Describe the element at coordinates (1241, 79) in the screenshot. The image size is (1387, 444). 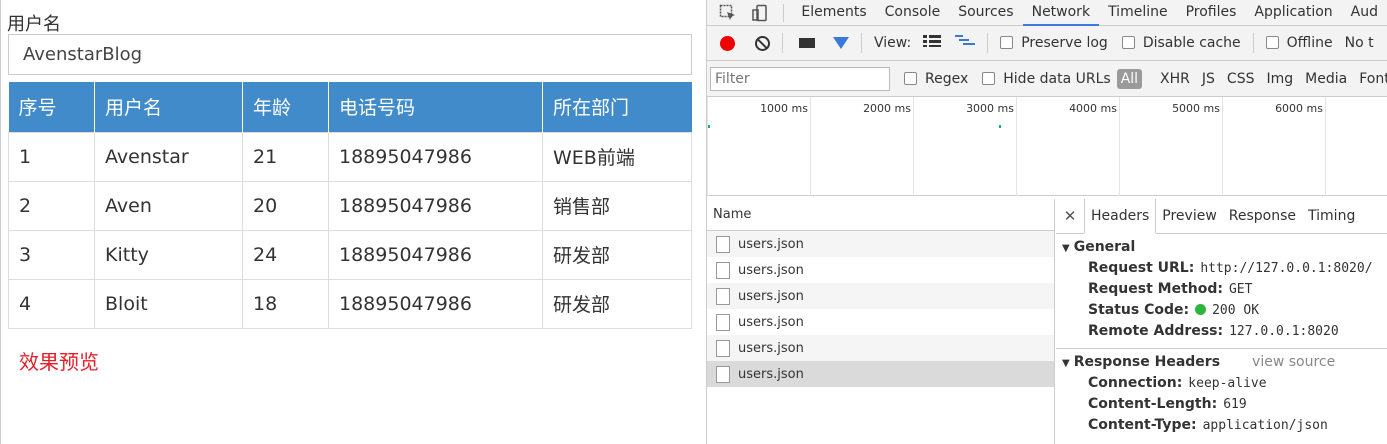
I see `filter-css: CSS` at that location.